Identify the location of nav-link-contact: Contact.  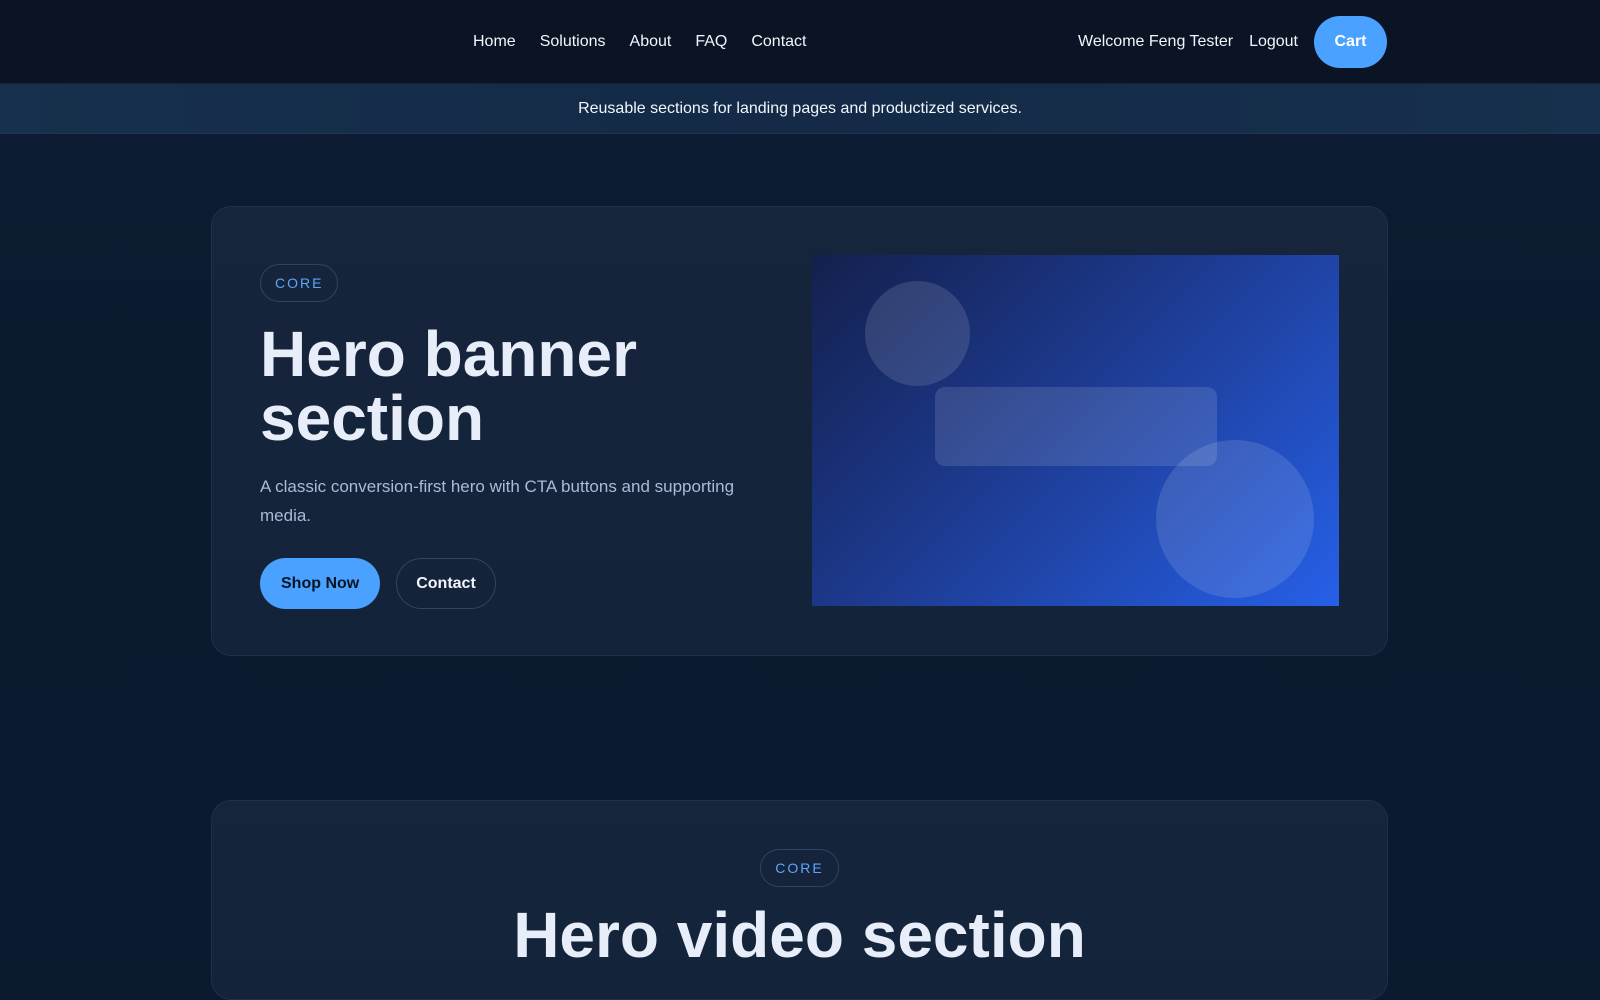
(778, 42).